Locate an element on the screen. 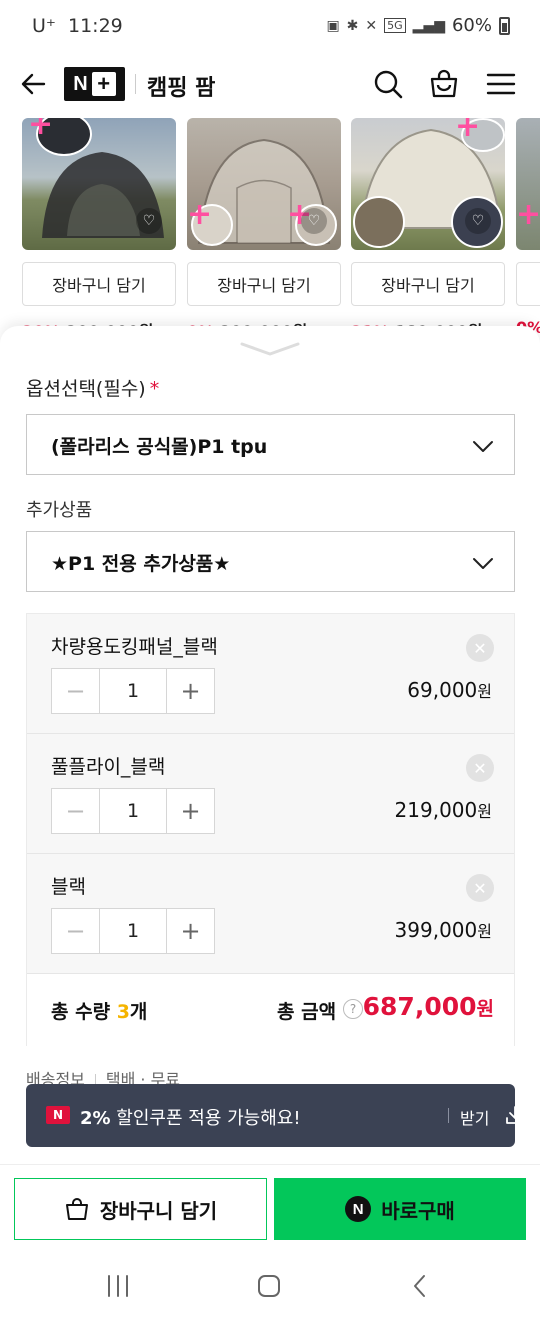 The height and width of the screenshot is (1320, 540). addon-selected-value: ★P1 전용 추가상품★ is located at coordinates (141, 564).